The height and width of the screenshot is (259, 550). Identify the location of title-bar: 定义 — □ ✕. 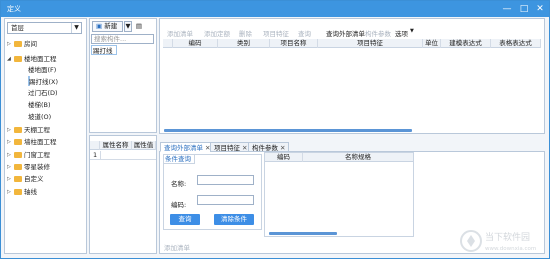
(275, 9).